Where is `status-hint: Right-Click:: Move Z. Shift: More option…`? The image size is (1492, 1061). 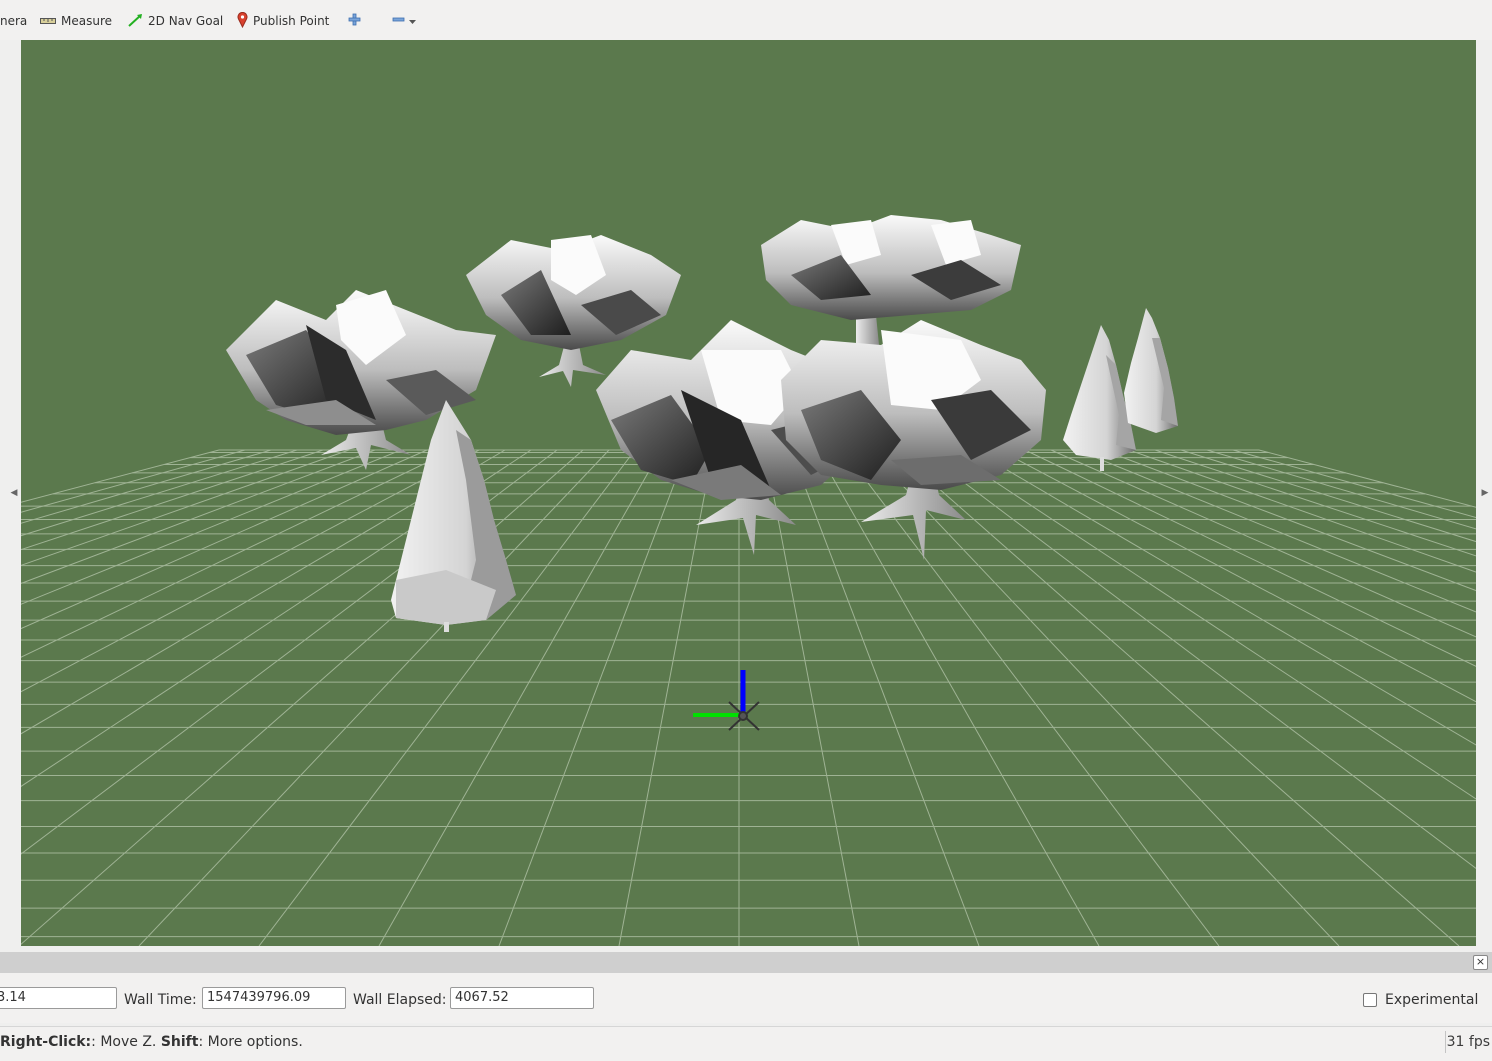
status-hint: Right-Click:: Move Z. Shift: More option… is located at coordinates (151, 1042).